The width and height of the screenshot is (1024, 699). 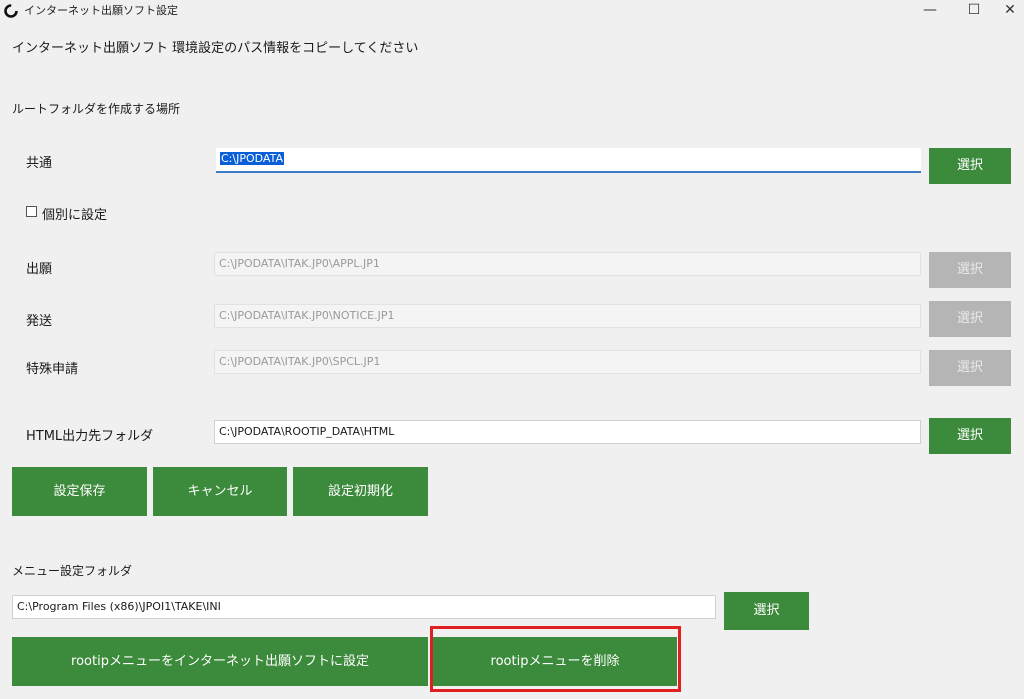 I want to click on menu-folder-path-input: C:\Program Files (x86)\JPOI1\TAKE\INI, so click(x=364, y=607).